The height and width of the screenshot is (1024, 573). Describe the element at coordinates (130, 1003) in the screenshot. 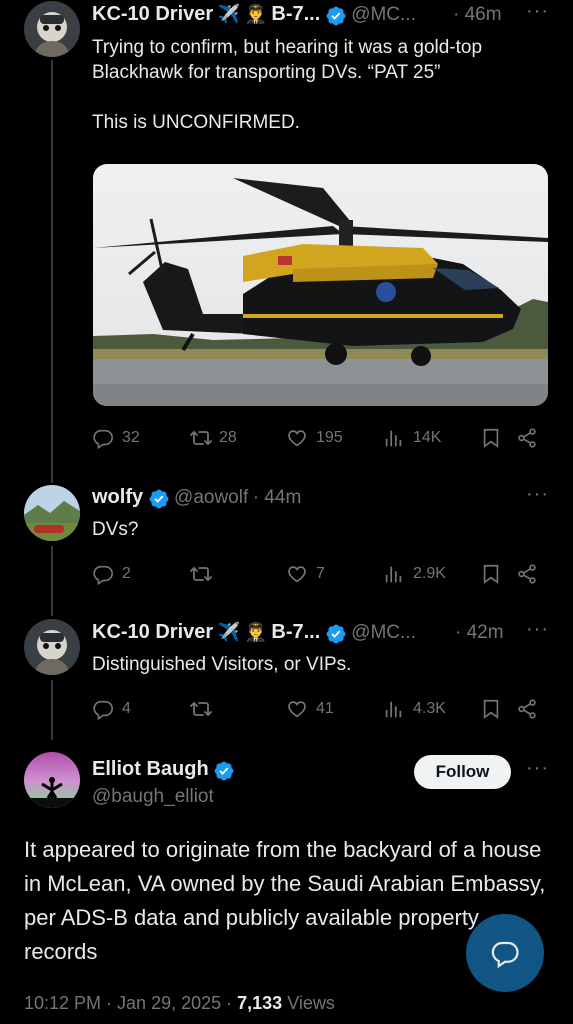

I see `tweet-timestamp: 10:12 PM · Jan 29, 2025 ·` at that location.